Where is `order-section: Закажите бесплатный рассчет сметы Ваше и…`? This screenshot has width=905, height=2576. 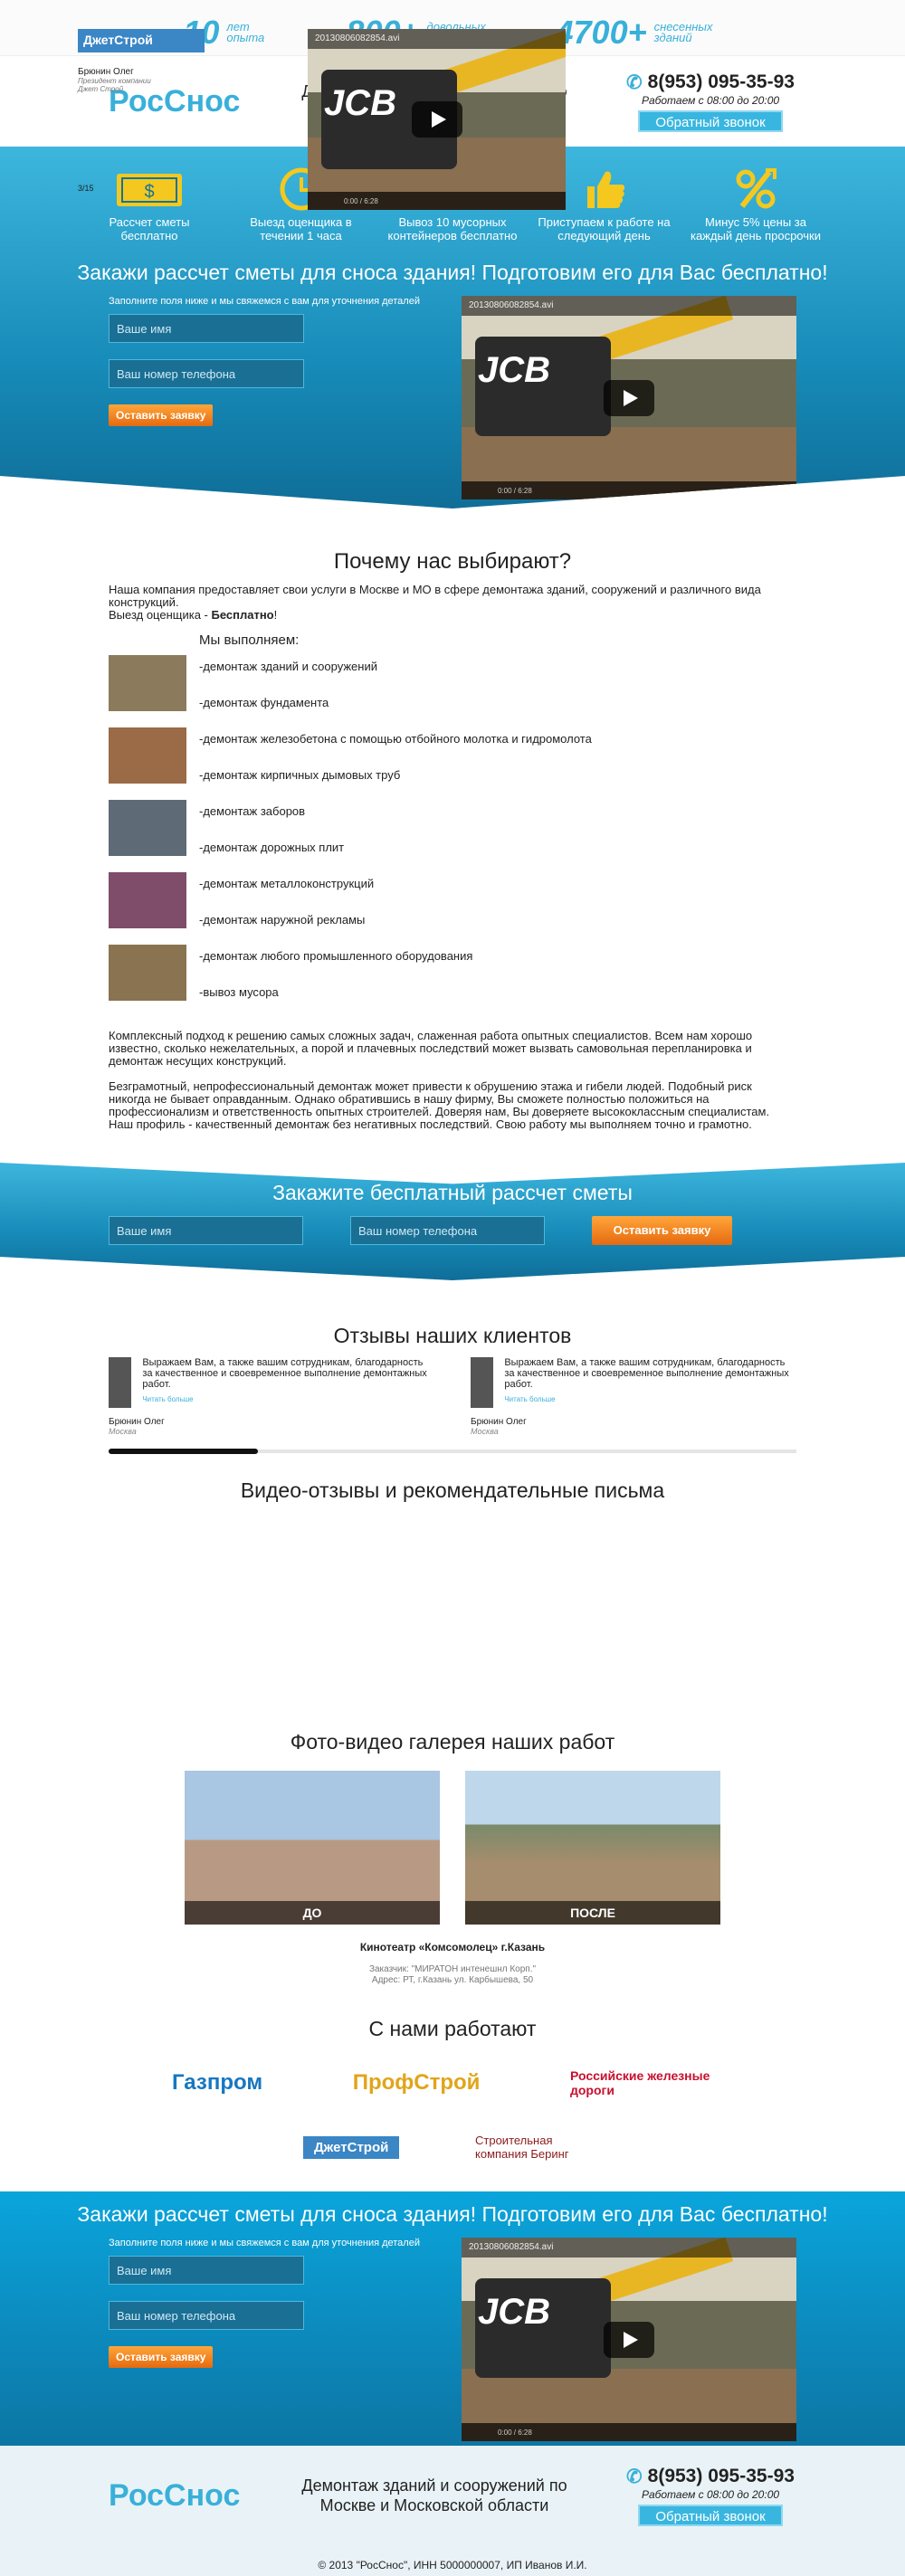
order-section: Закажите бесплатный рассчет сметы Ваше и… is located at coordinates (453, 1221).